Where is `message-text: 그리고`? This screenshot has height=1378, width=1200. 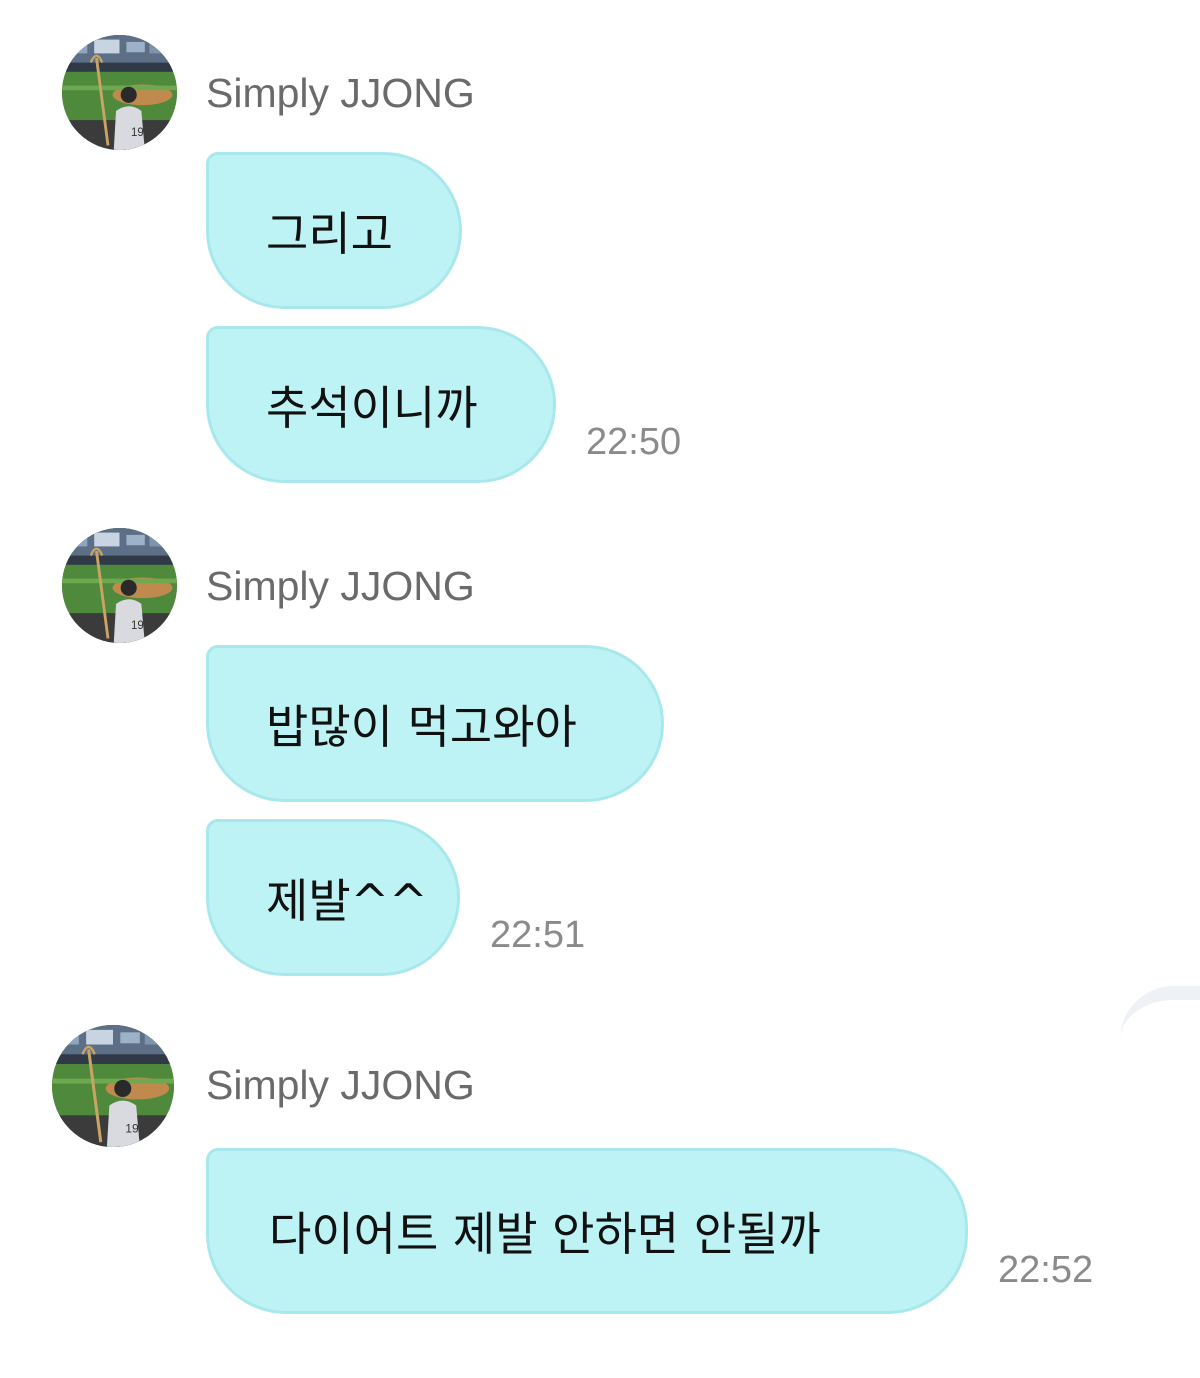
message-text: 그리고 is located at coordinates (329, 233).